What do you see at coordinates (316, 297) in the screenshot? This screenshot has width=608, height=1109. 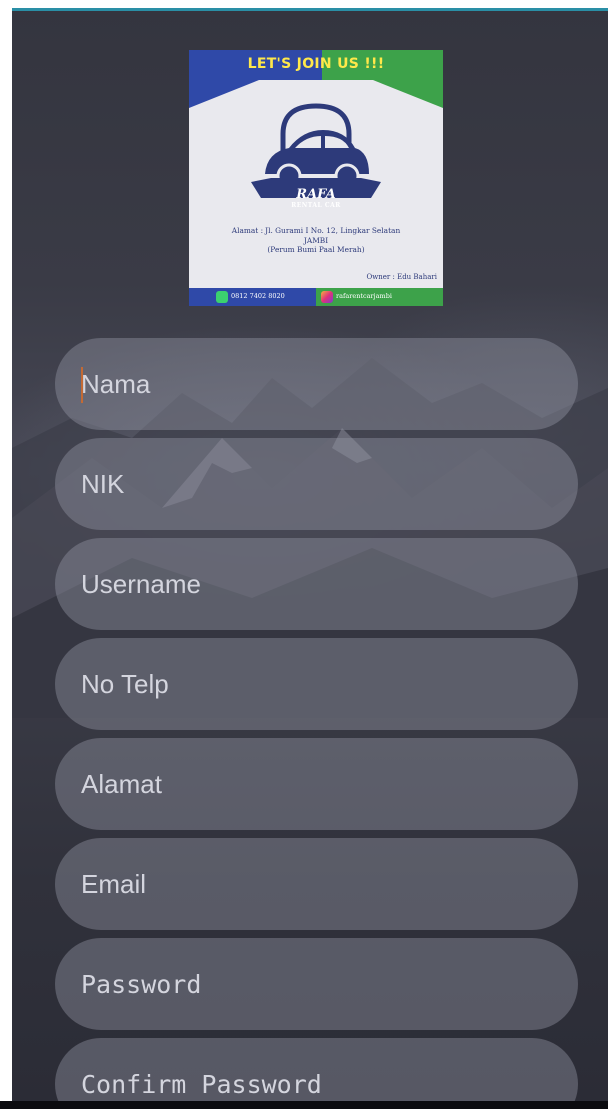 I see `logo-footer: 0812 7402 8020 rafarentcarjambi` at bounding box center [316, 297].